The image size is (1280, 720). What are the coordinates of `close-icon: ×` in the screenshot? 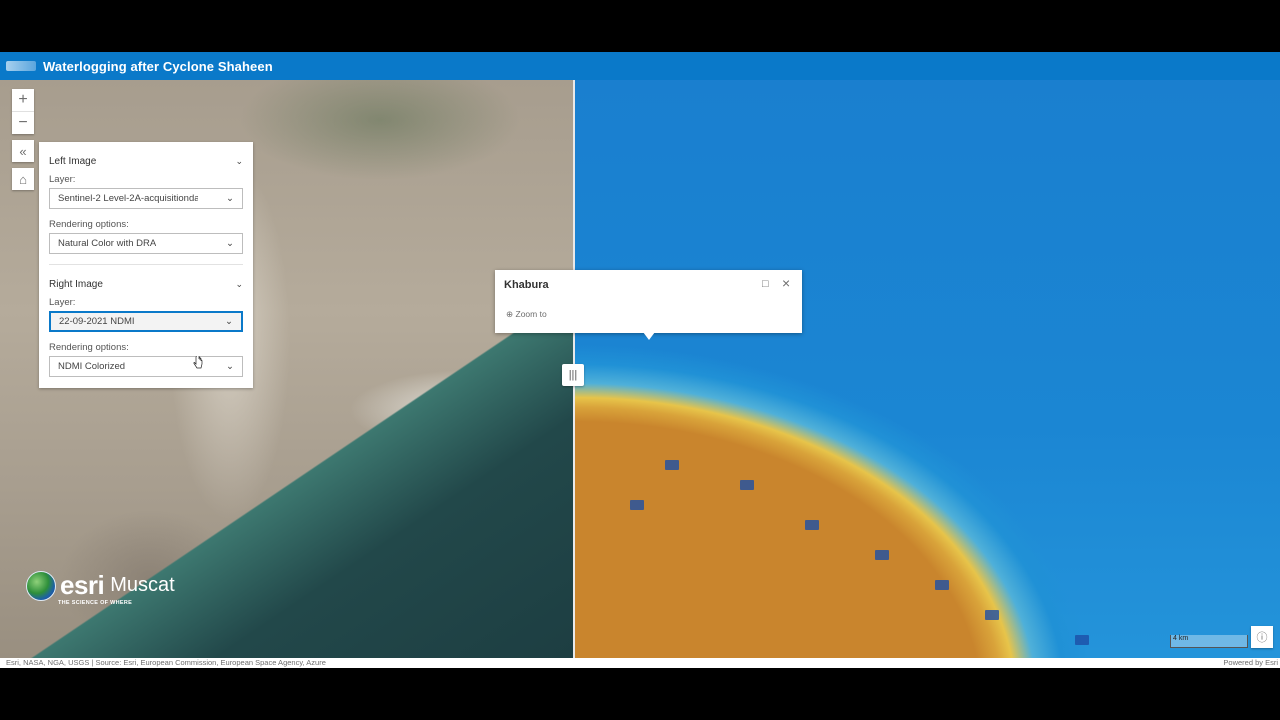 It's located at (786, 283).